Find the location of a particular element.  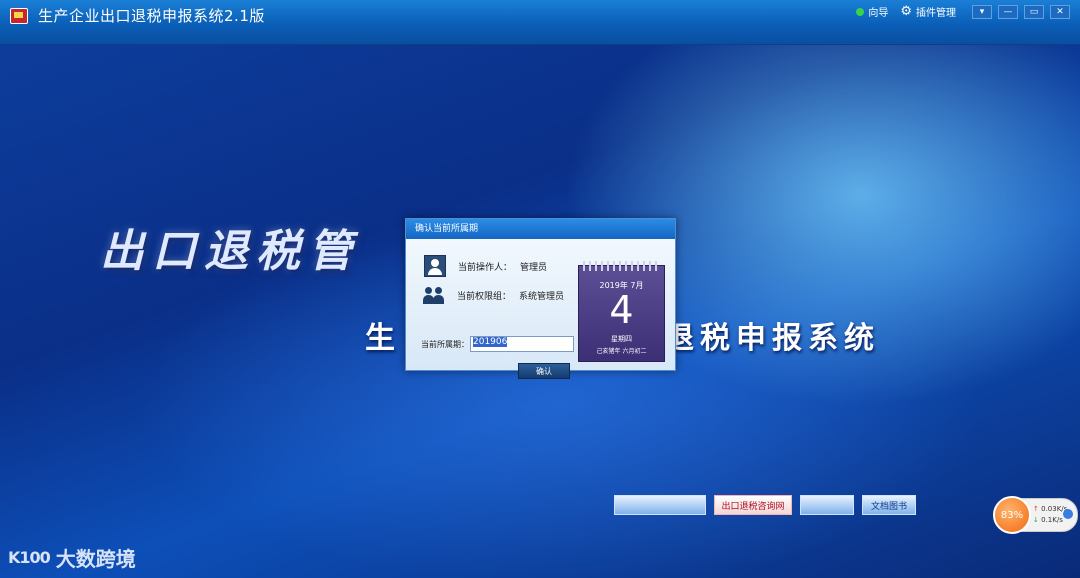

period-label: 当前所属期： is located at coordinates (445, 344).